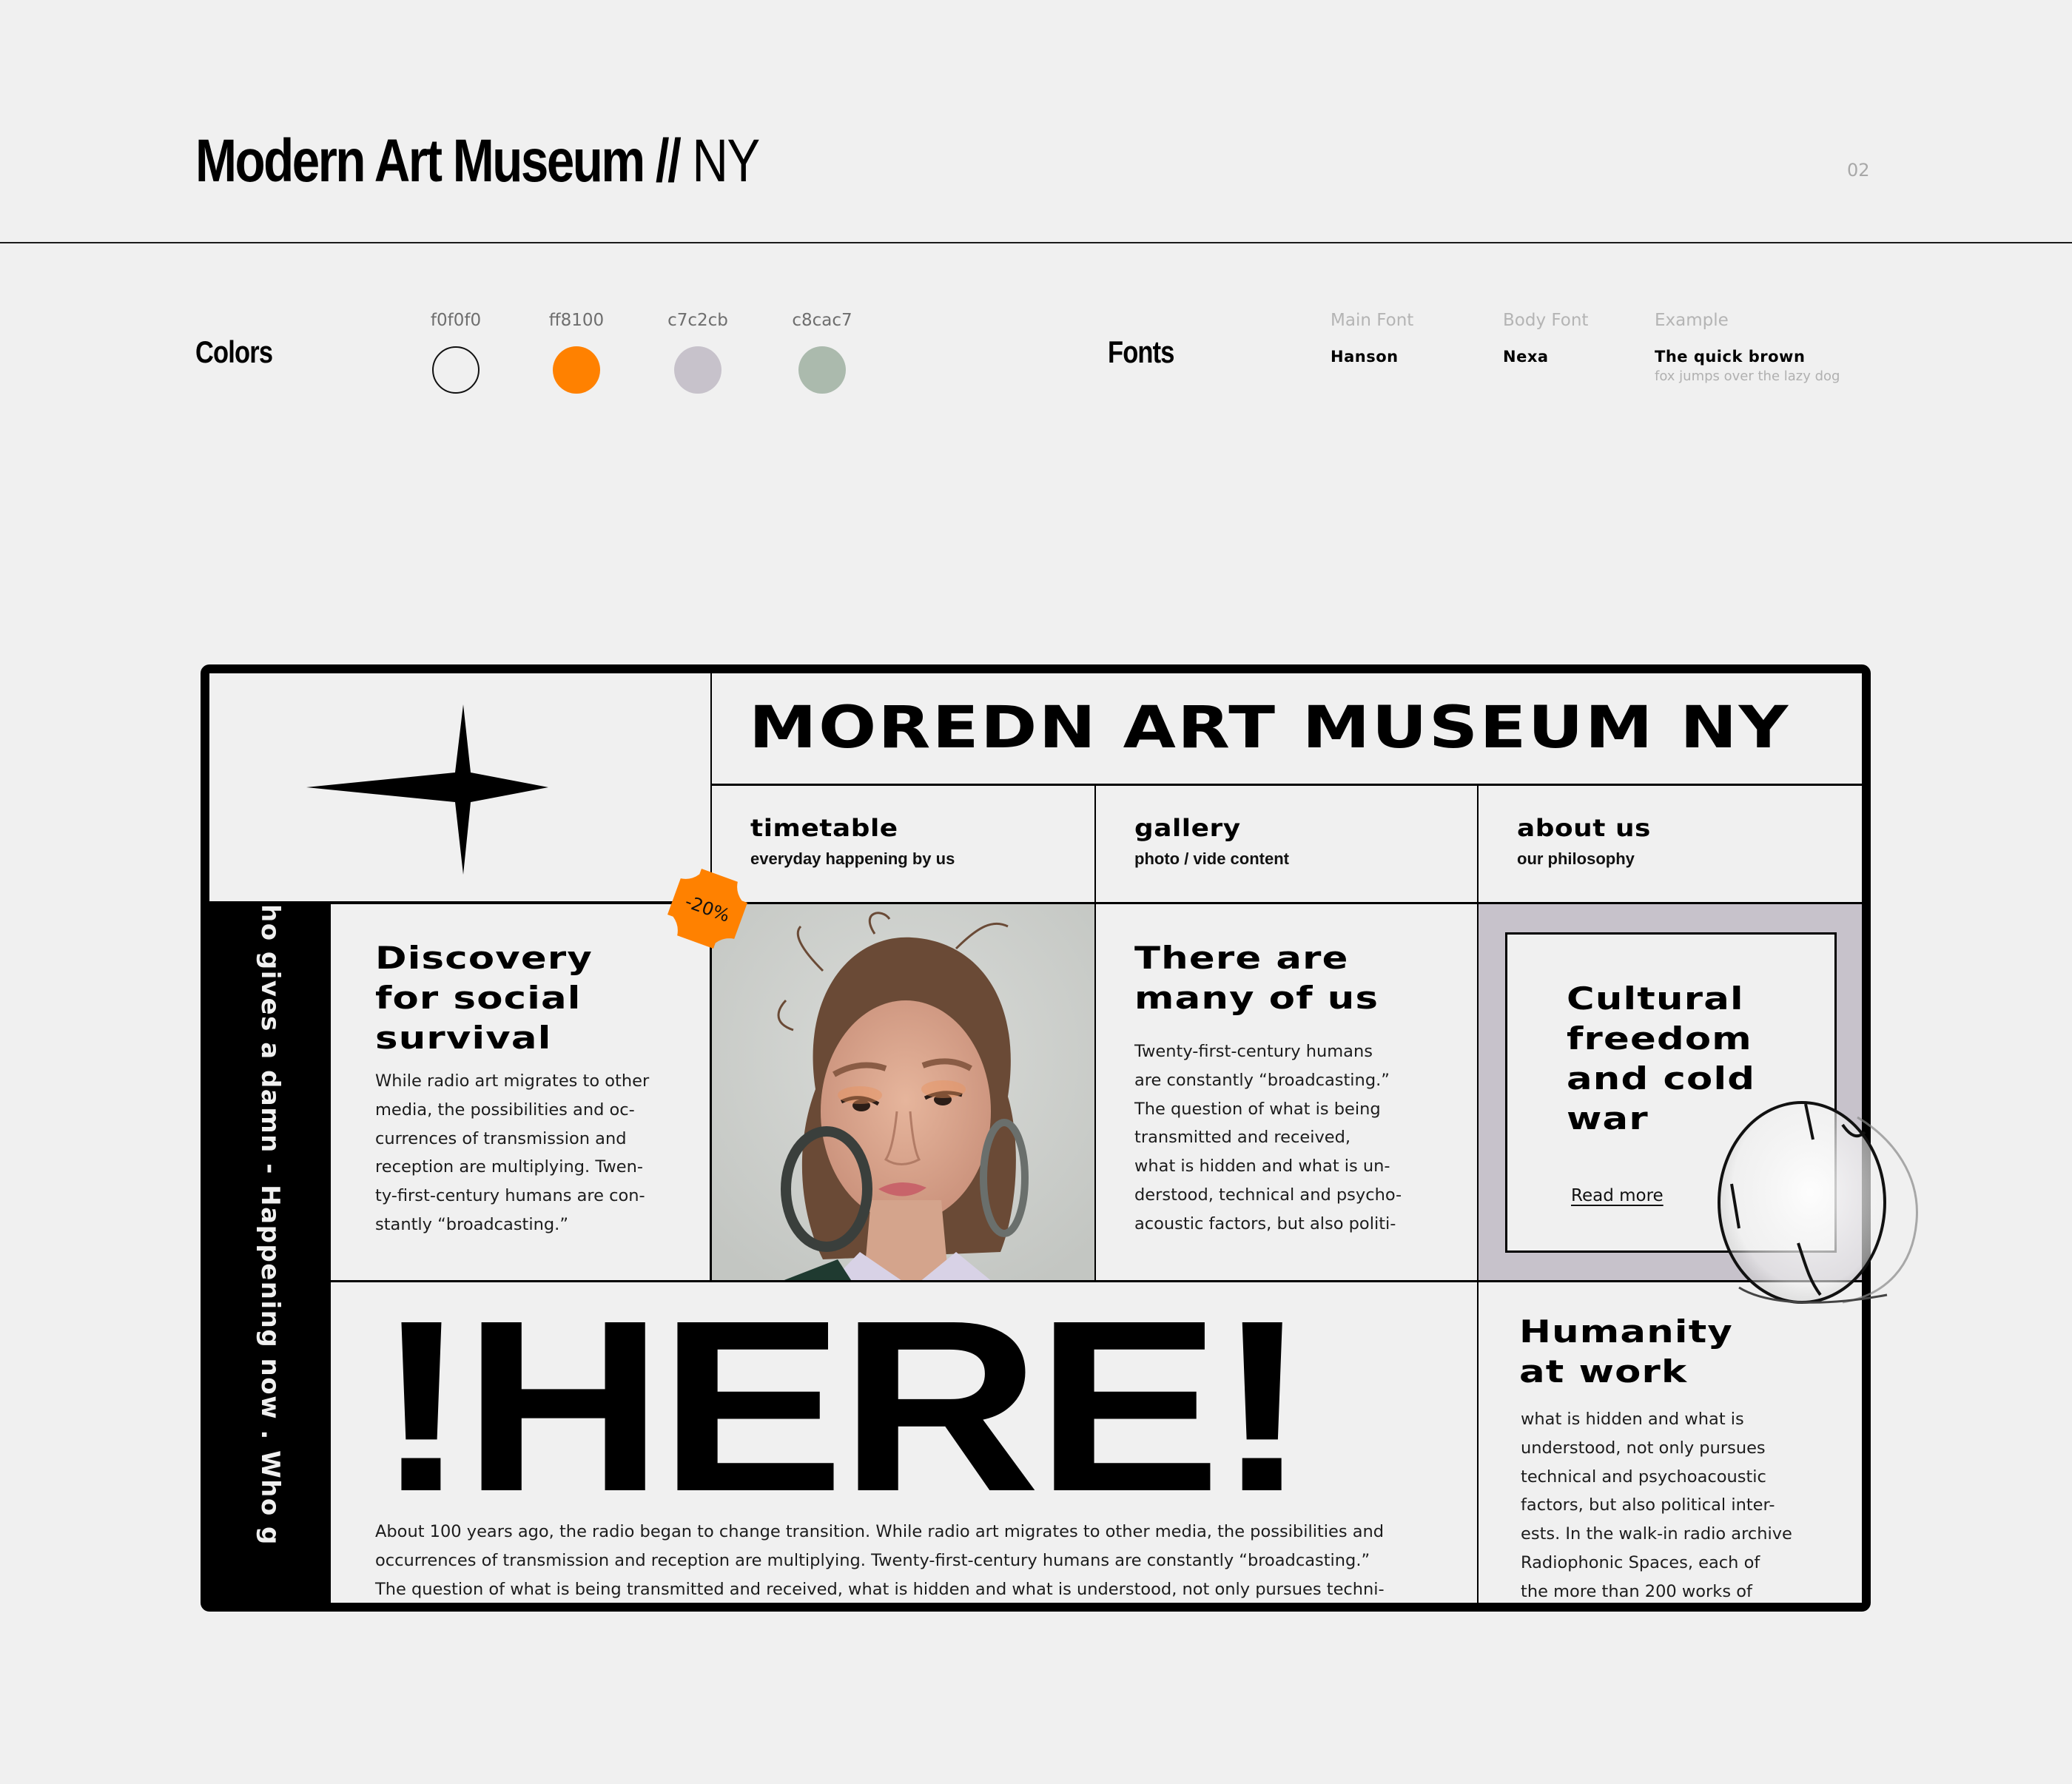  I want to click on swatch-ff8100: ff8100, so click(576, 352).